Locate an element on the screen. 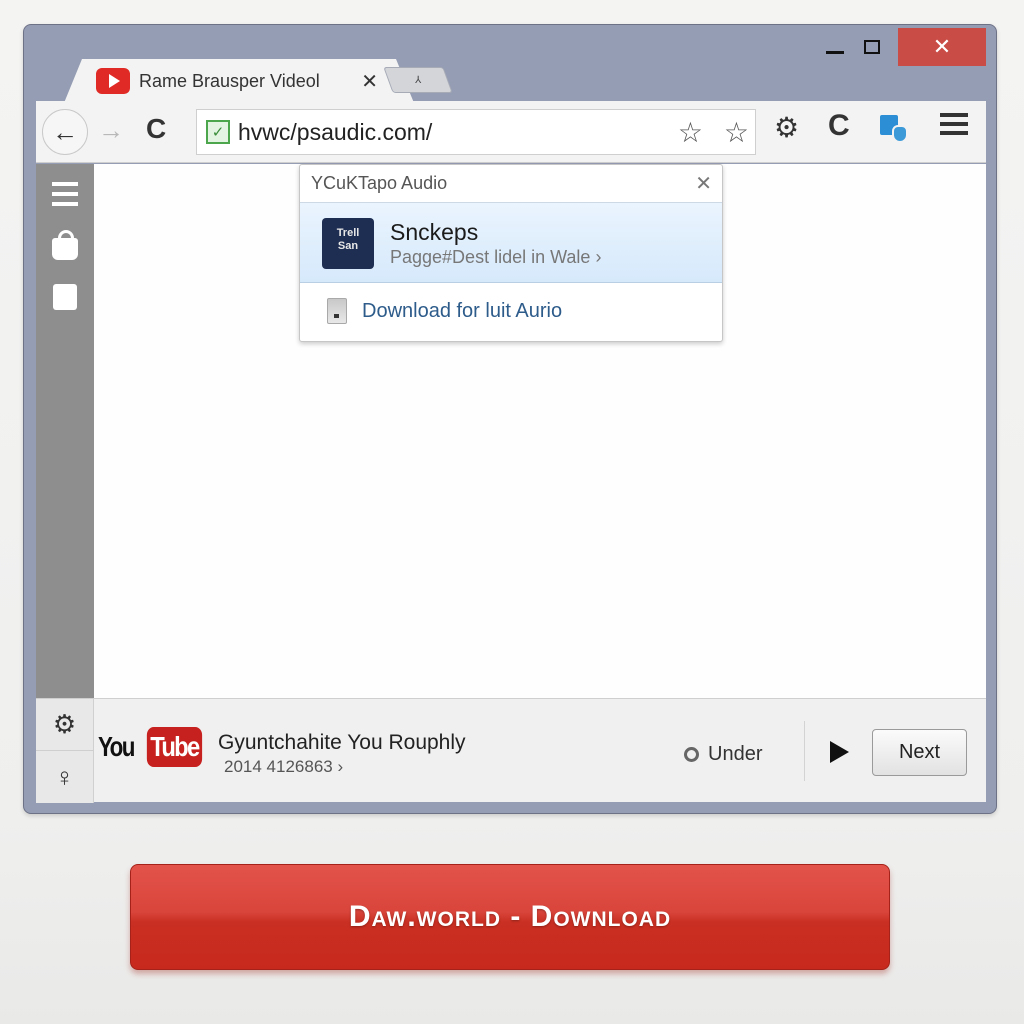  new-tab-icon: ⅄ is located at coordinates (418, 80).